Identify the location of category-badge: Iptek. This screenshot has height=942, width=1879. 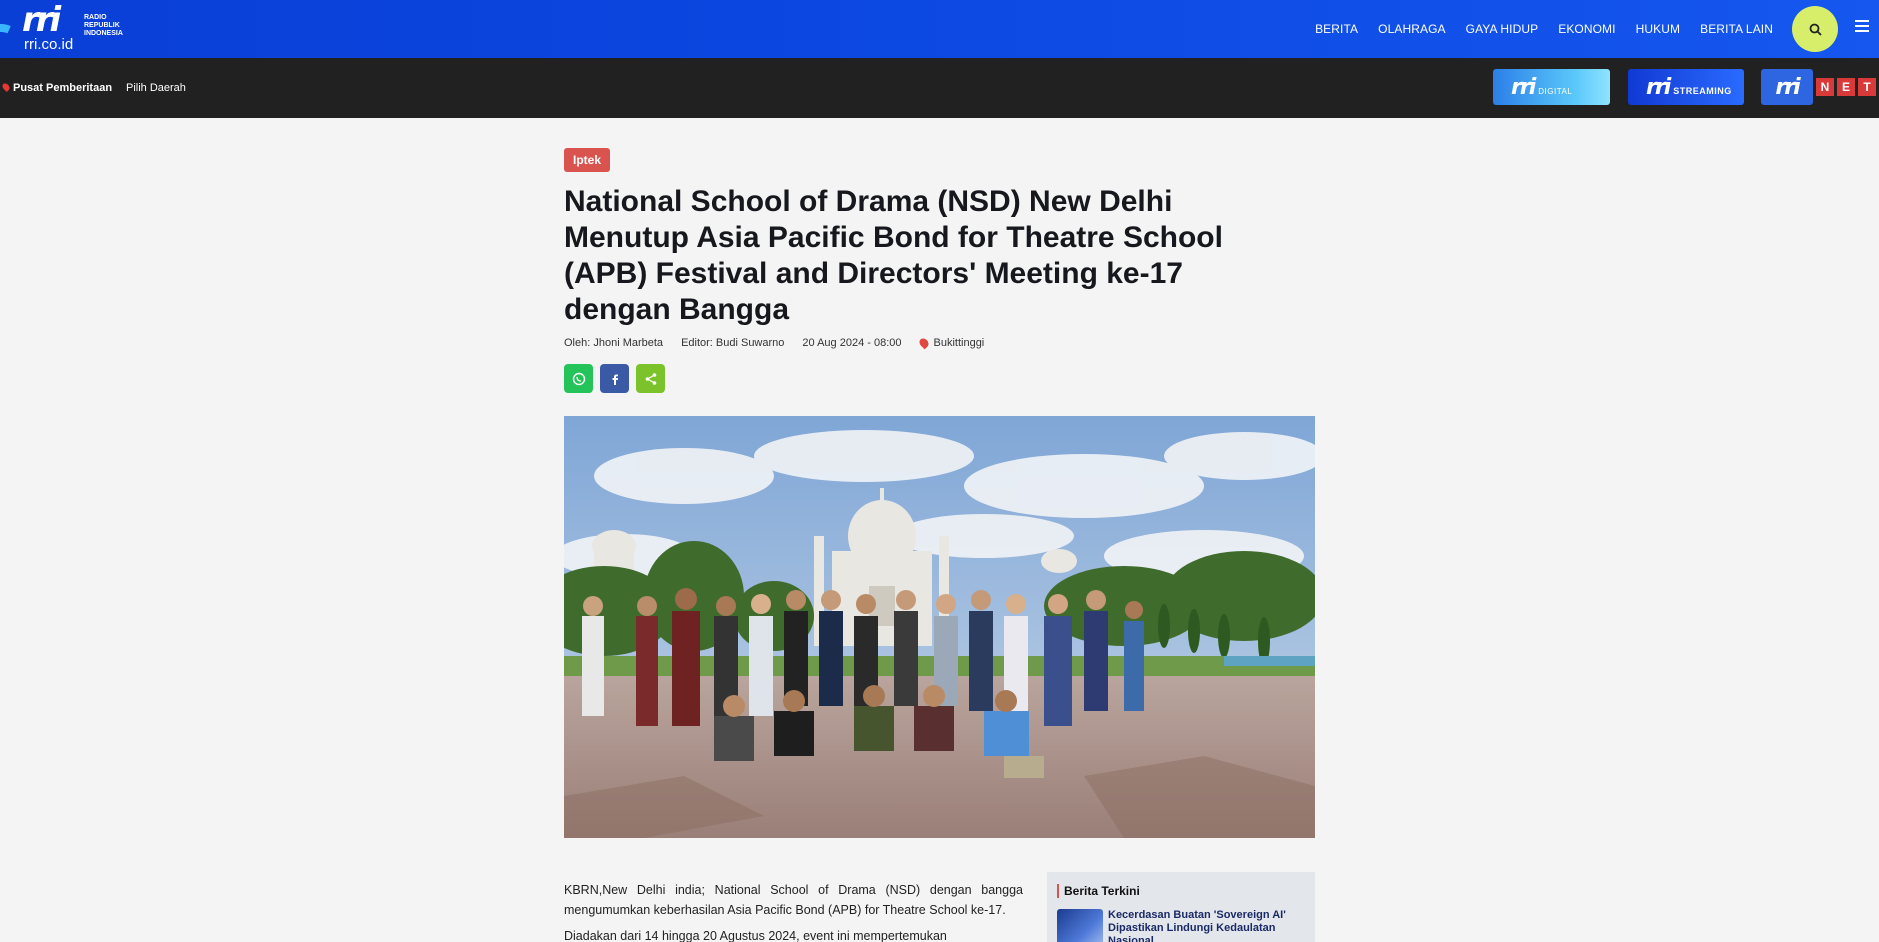
(587, 160).